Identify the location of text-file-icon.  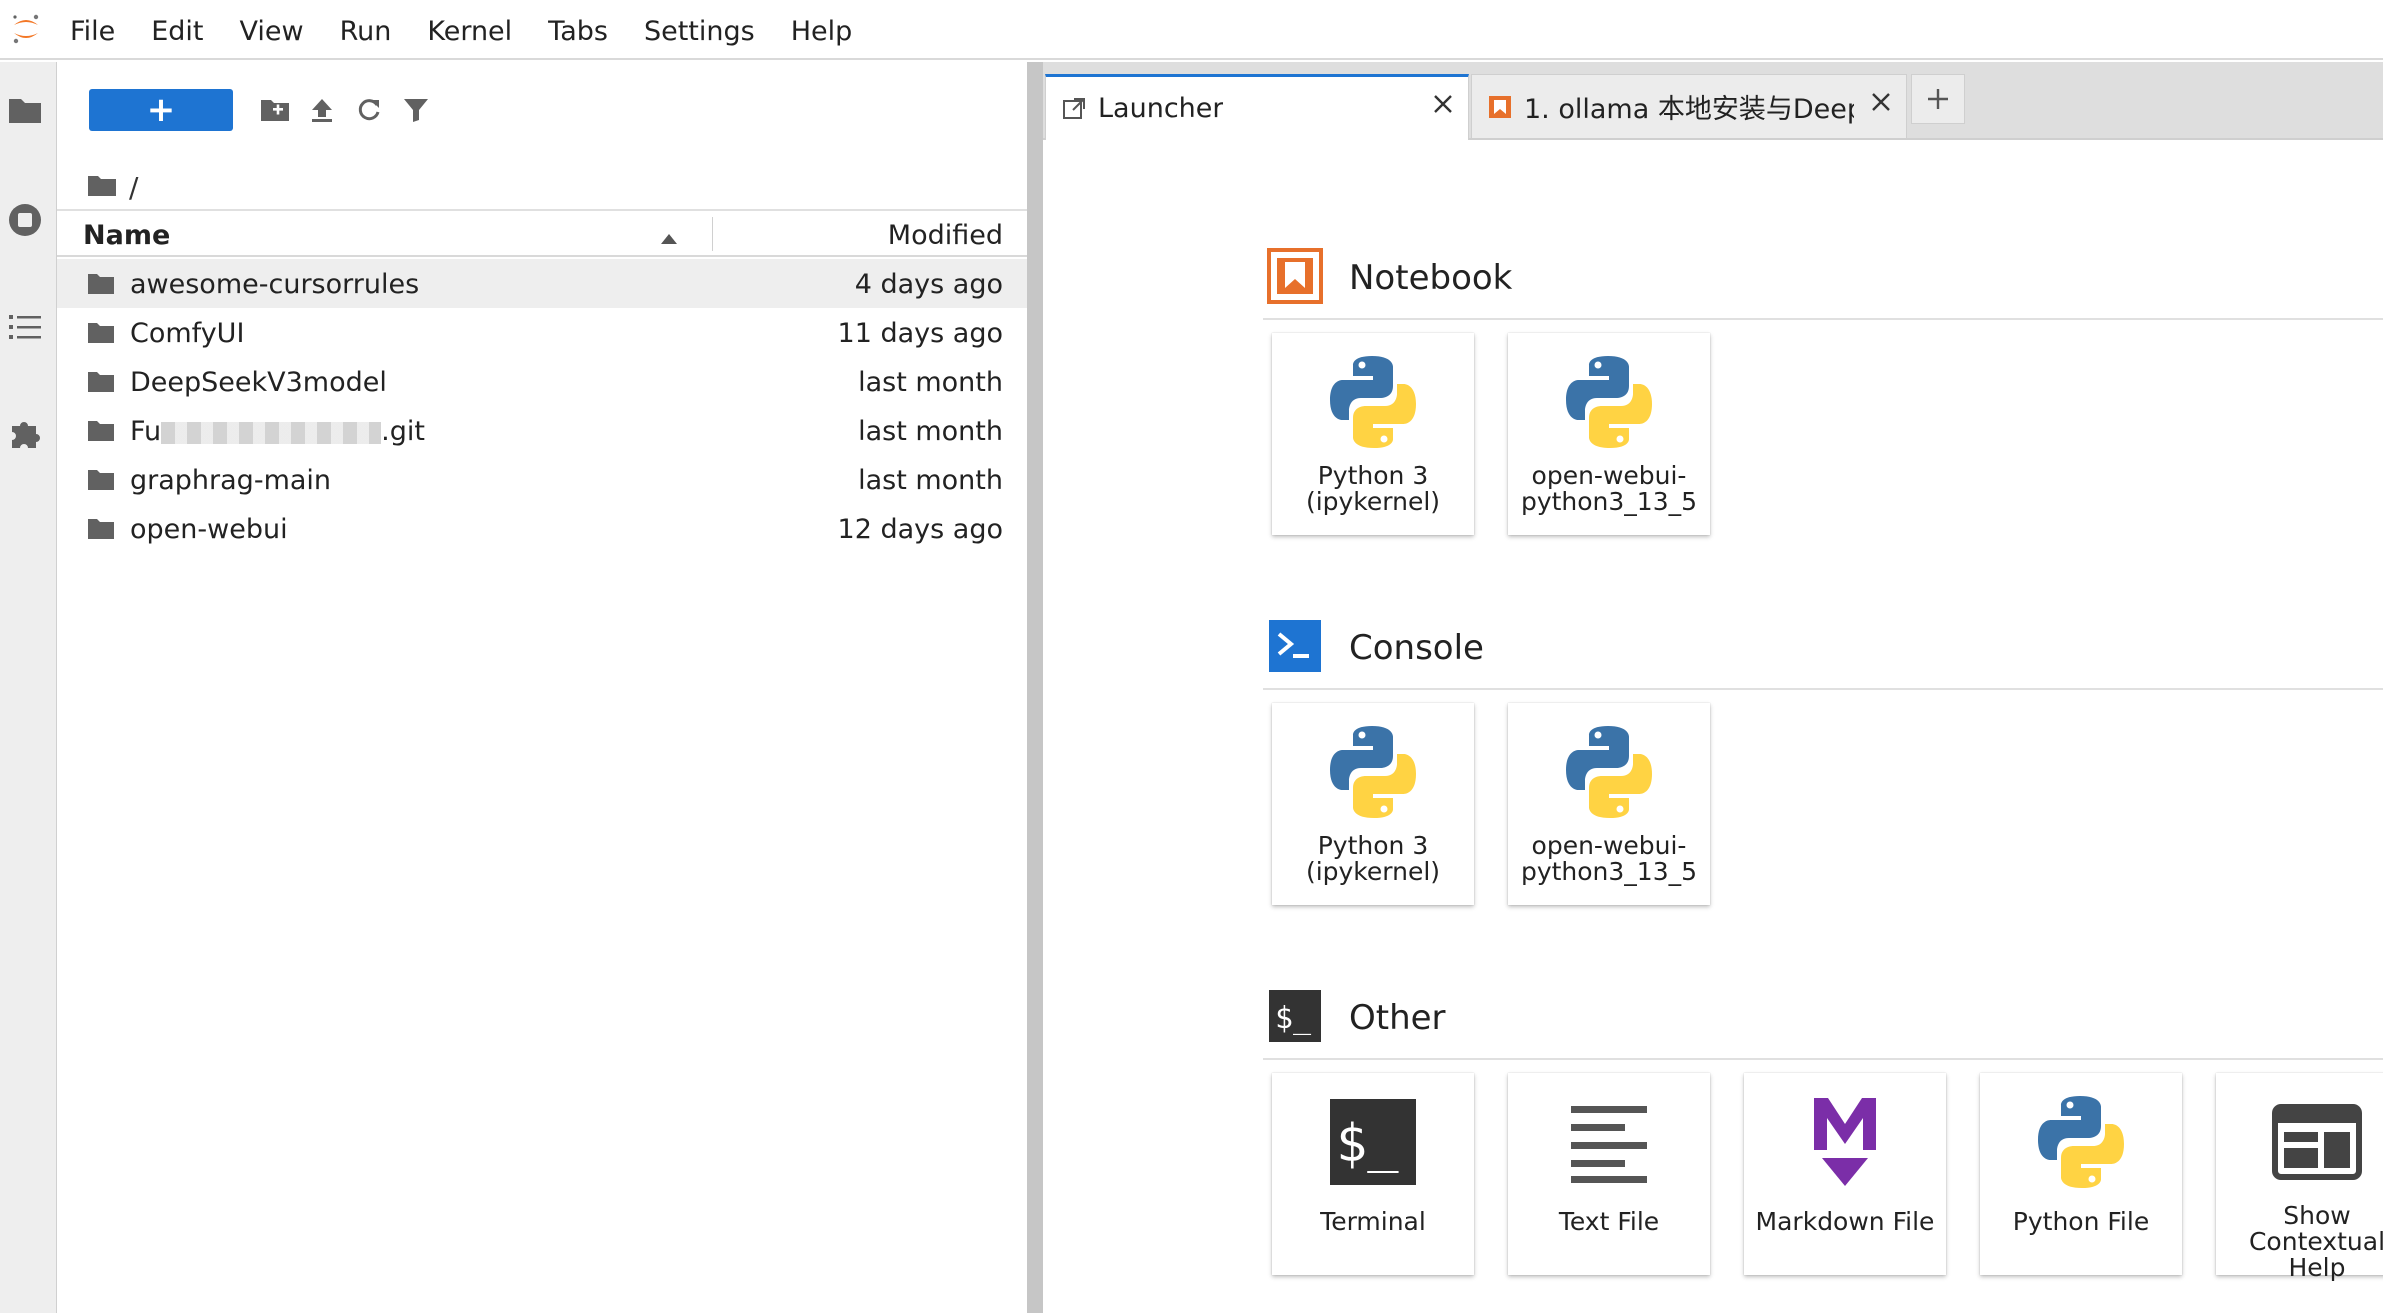
(1609, 1142).